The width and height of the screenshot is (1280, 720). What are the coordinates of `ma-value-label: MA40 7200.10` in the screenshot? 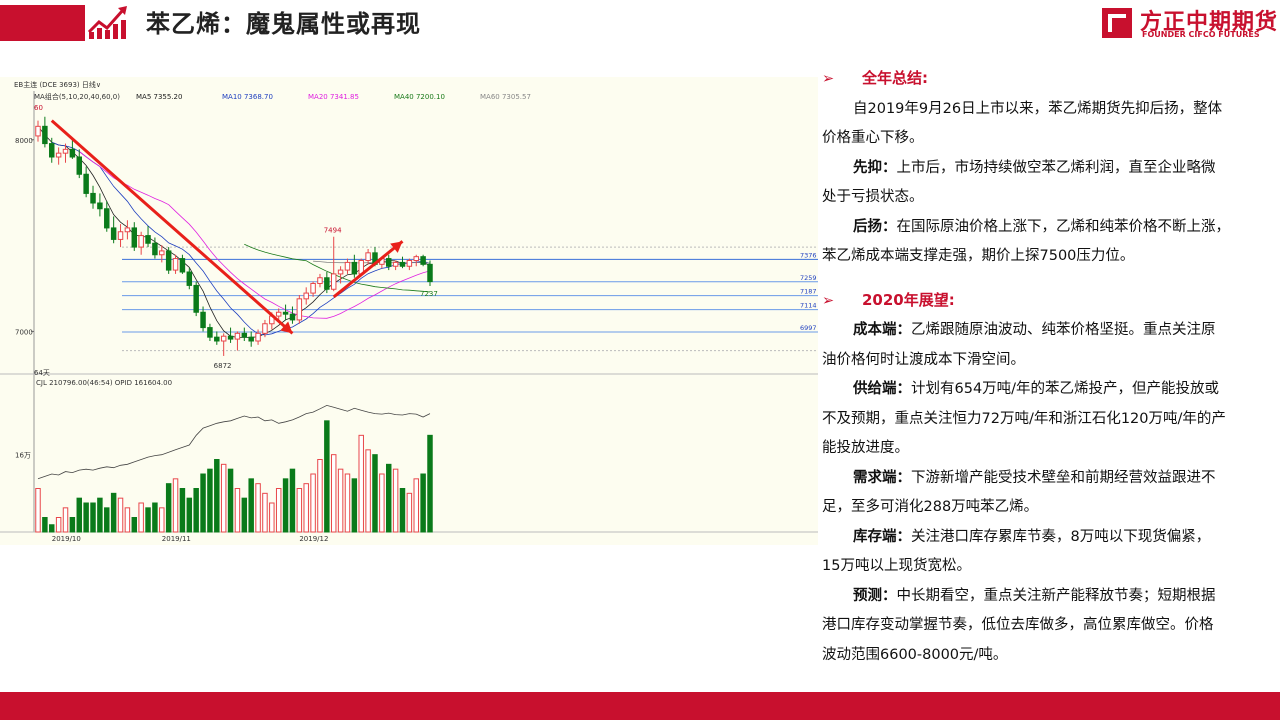 It's located at (419, 97).